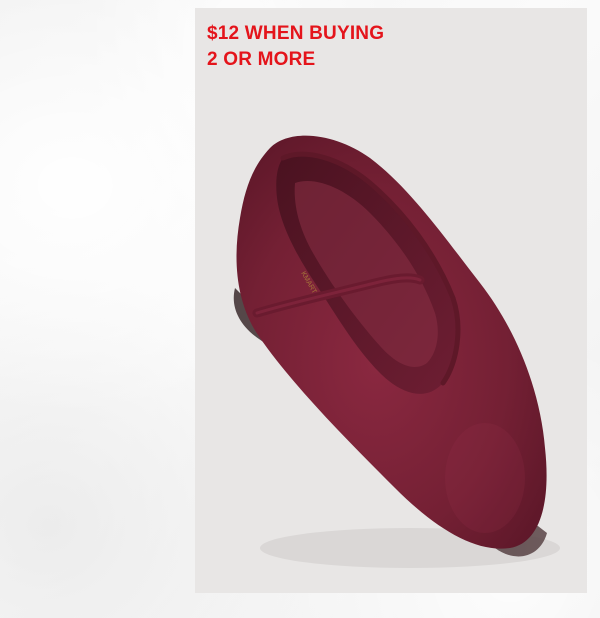  I want to click on promo-badge: $12 WHEN BUYING 2 OR MORE, so click(295, 47).